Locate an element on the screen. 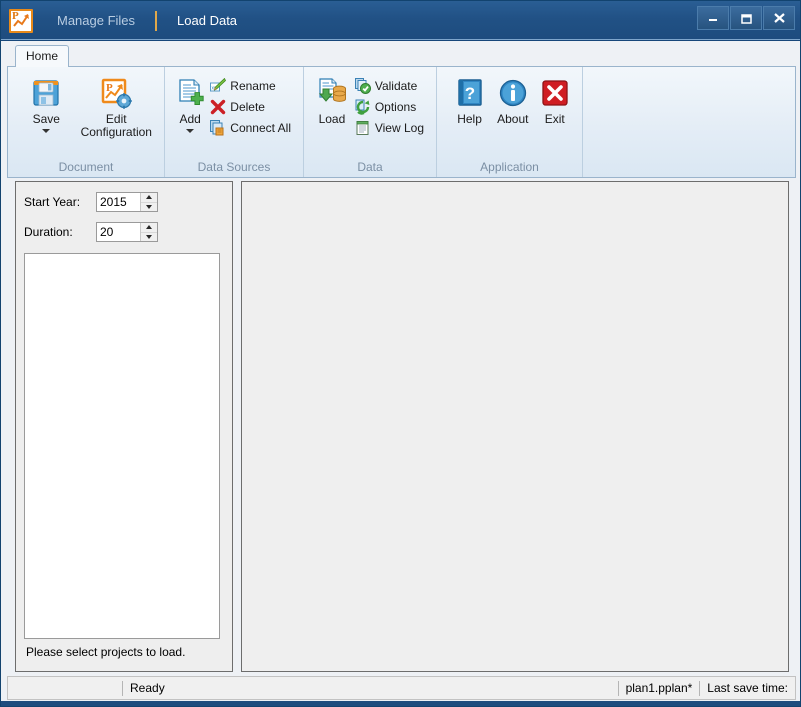  about-button: About is located at coordinates (512, 99).